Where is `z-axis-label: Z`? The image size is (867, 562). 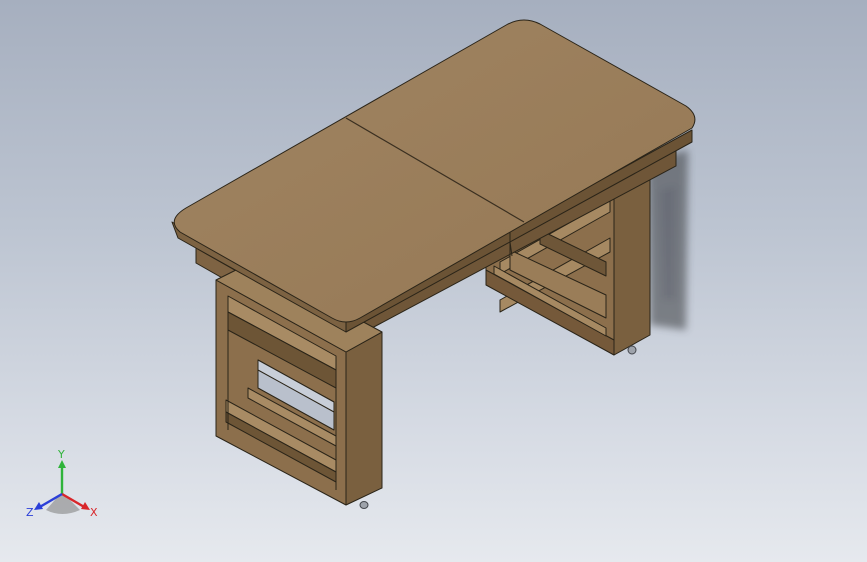
z-axis-label: Z is located at coordinates (30, 512).